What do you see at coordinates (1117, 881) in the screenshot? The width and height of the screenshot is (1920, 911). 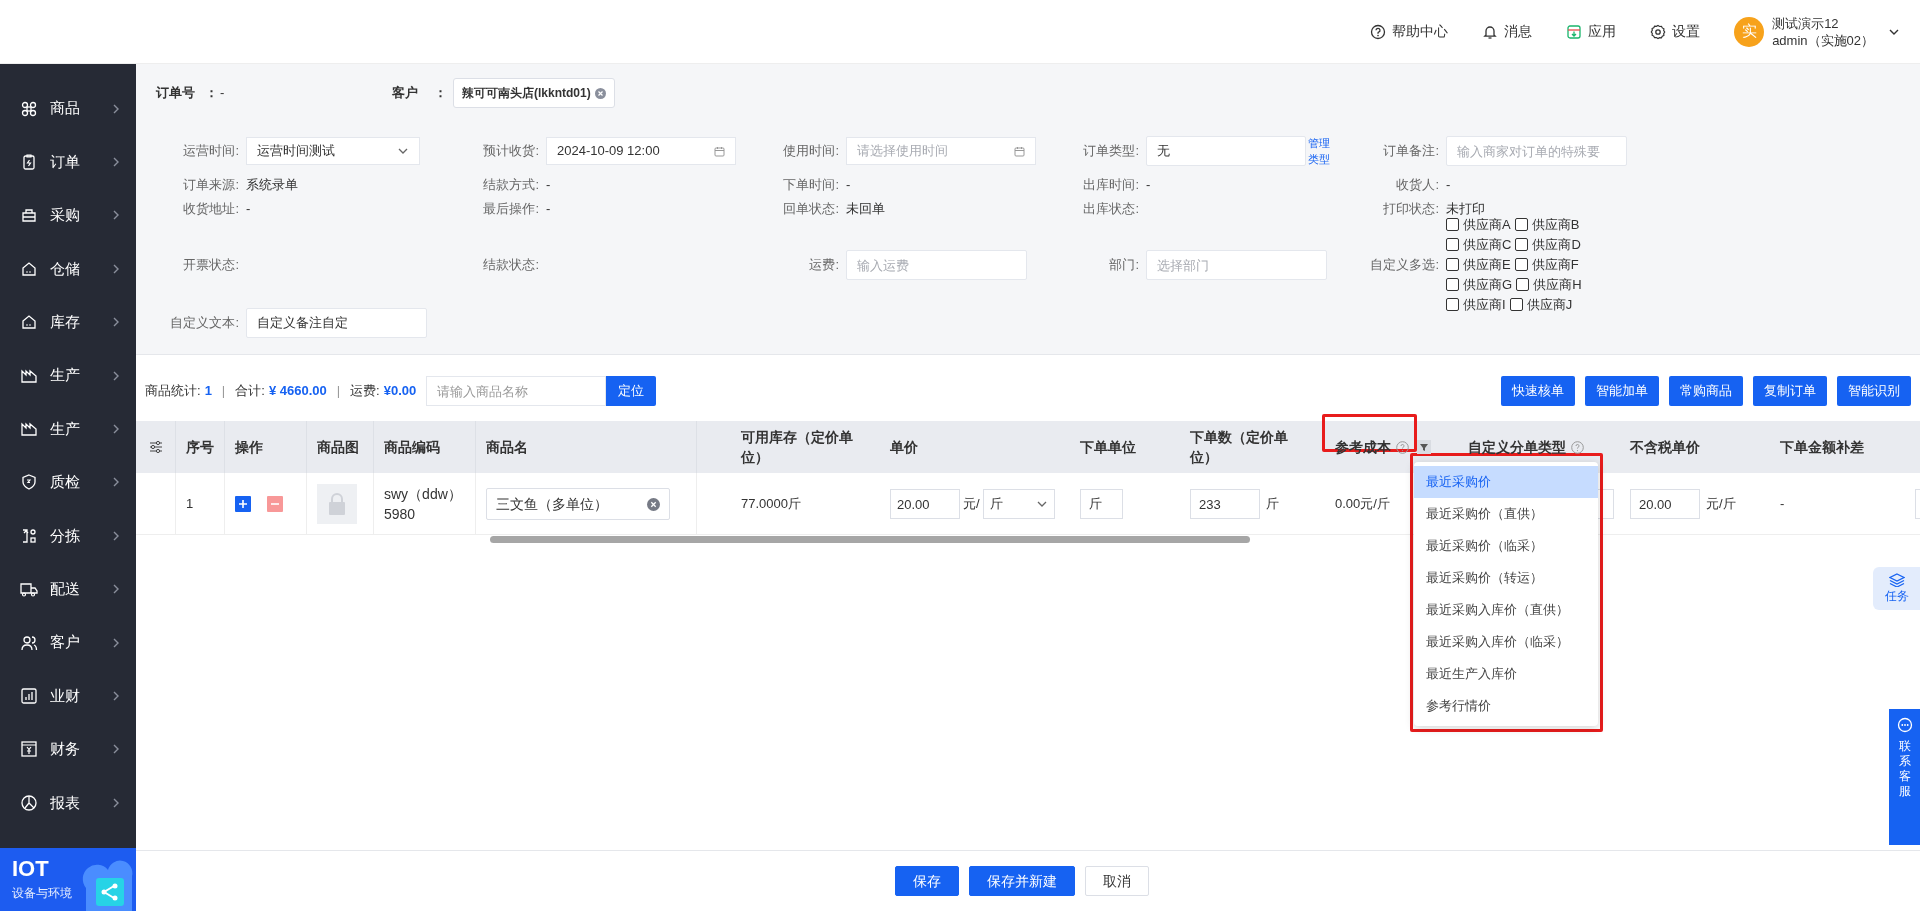 I see `footer-button: 取消` at bounding box center [1117, 881].